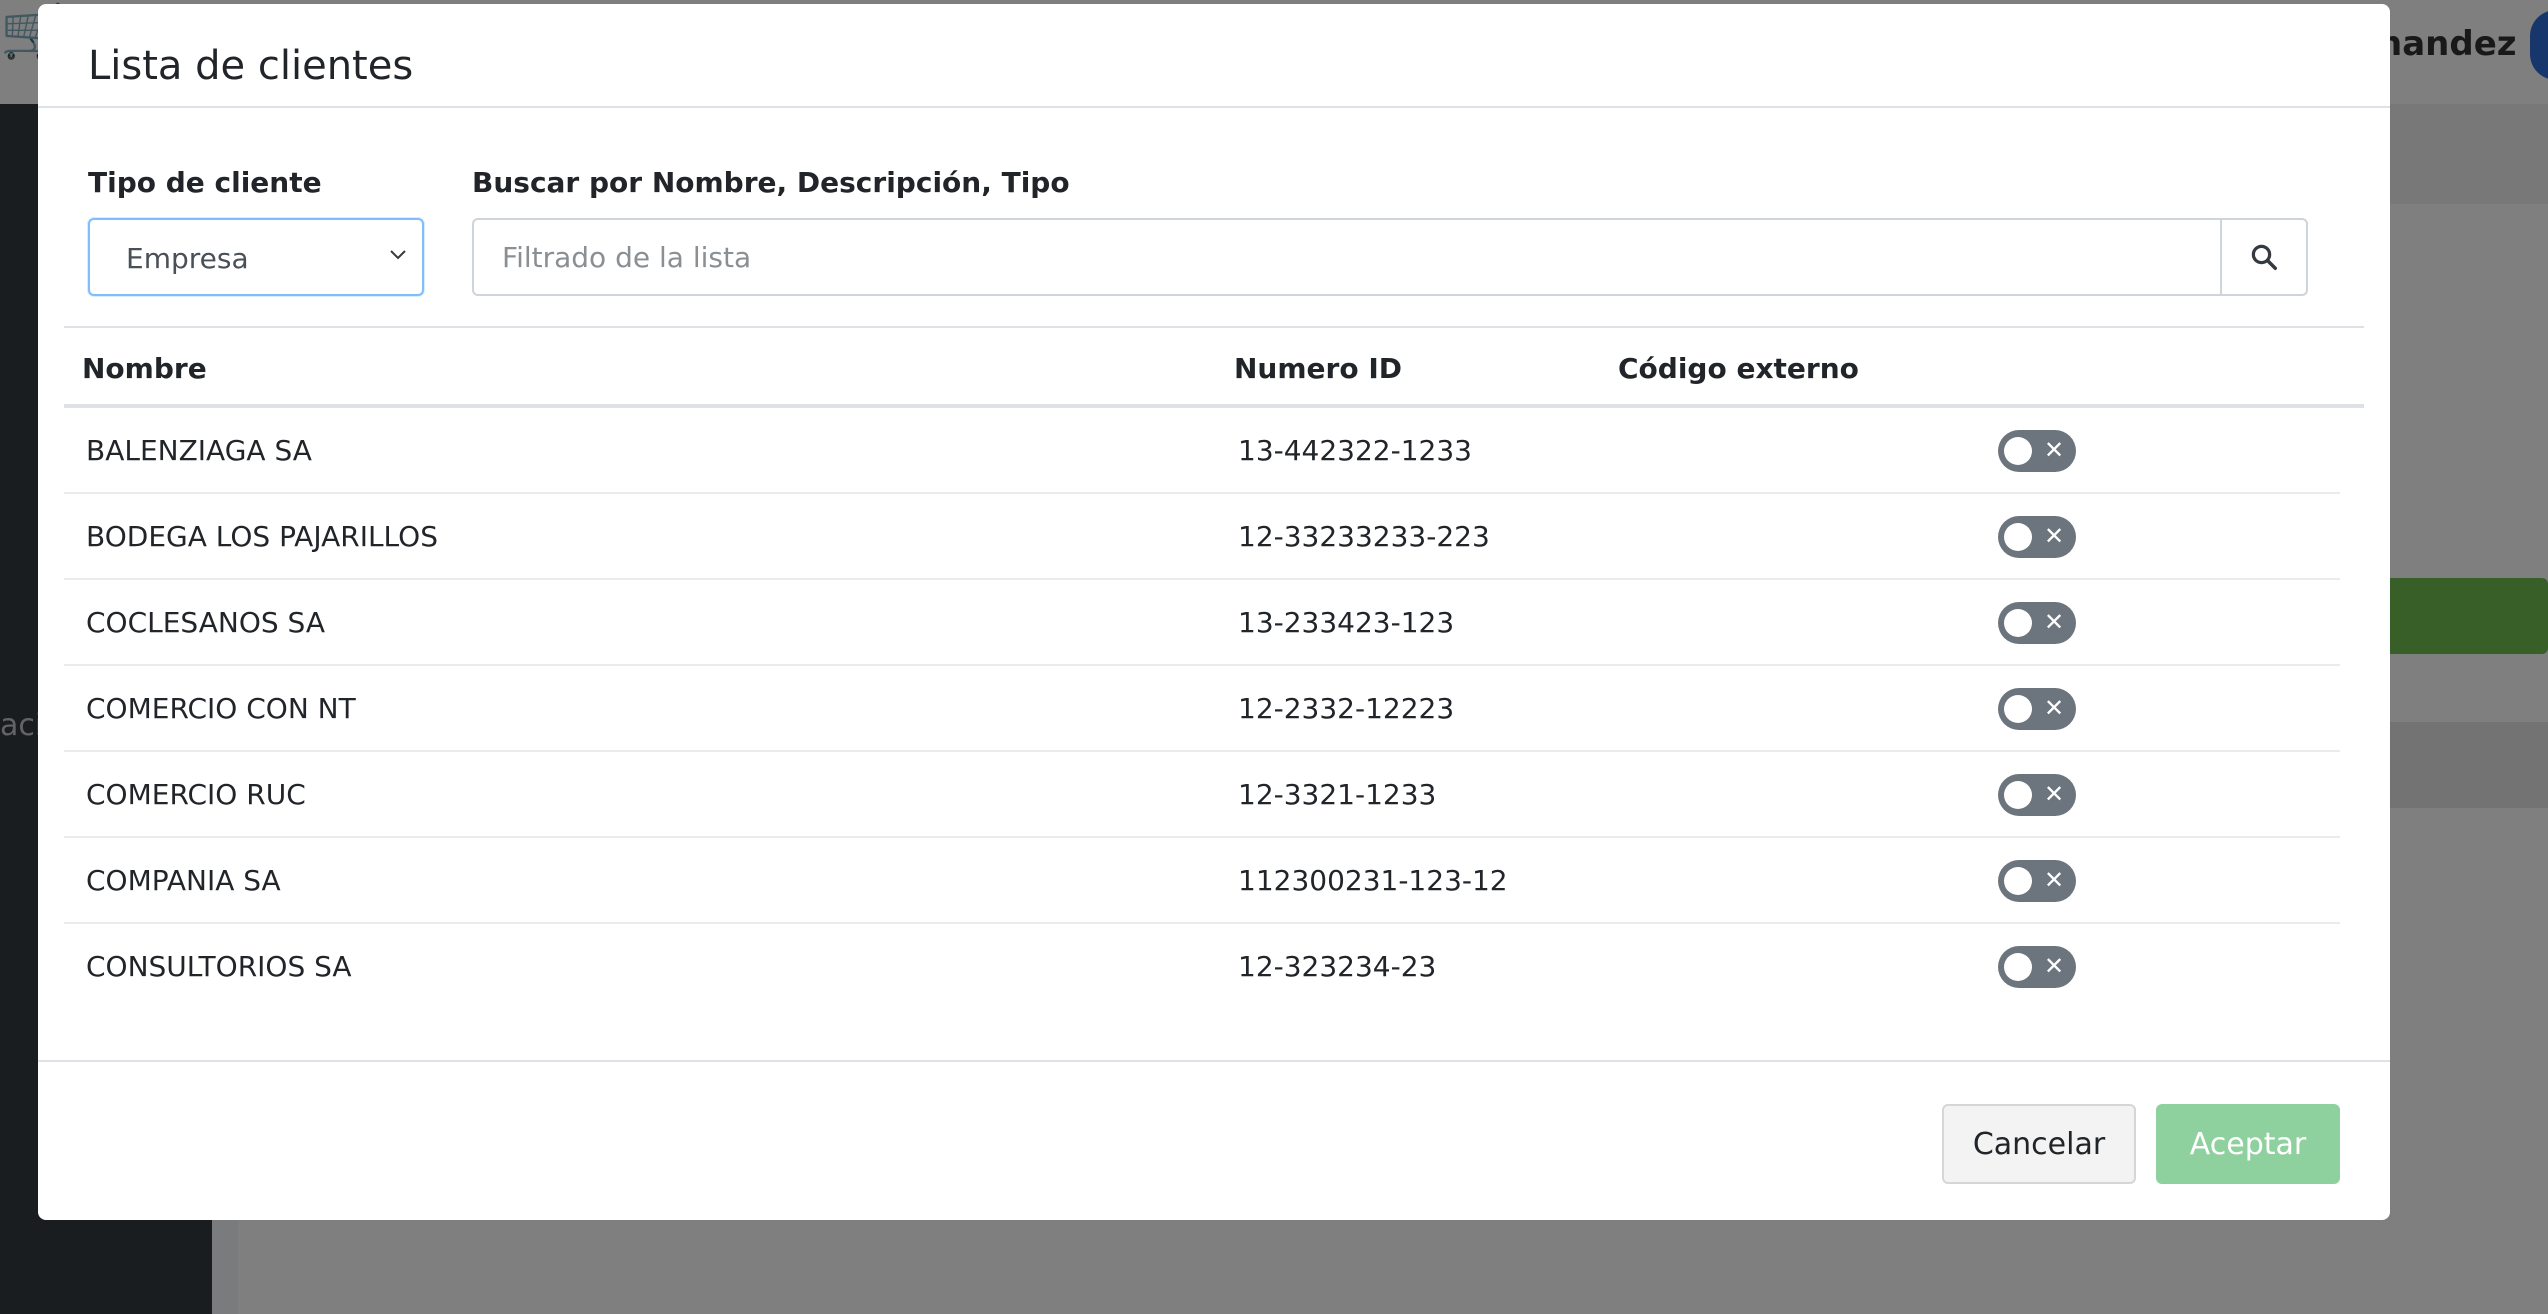  I want to click on column-header-id: Numero ID, so click(1318, 368).